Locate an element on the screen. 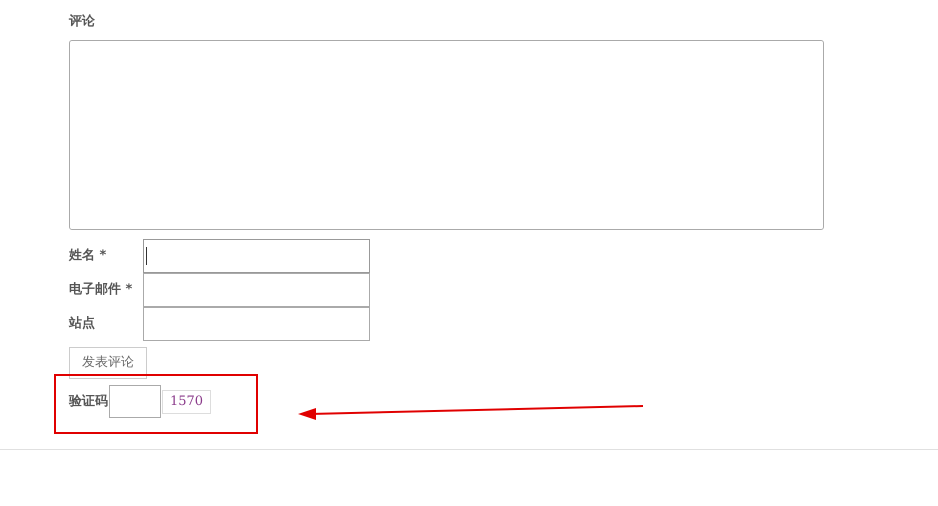 This screenshot has width=938, height=506. submit-button: 发表评论 is located at coordinates (108, 363).